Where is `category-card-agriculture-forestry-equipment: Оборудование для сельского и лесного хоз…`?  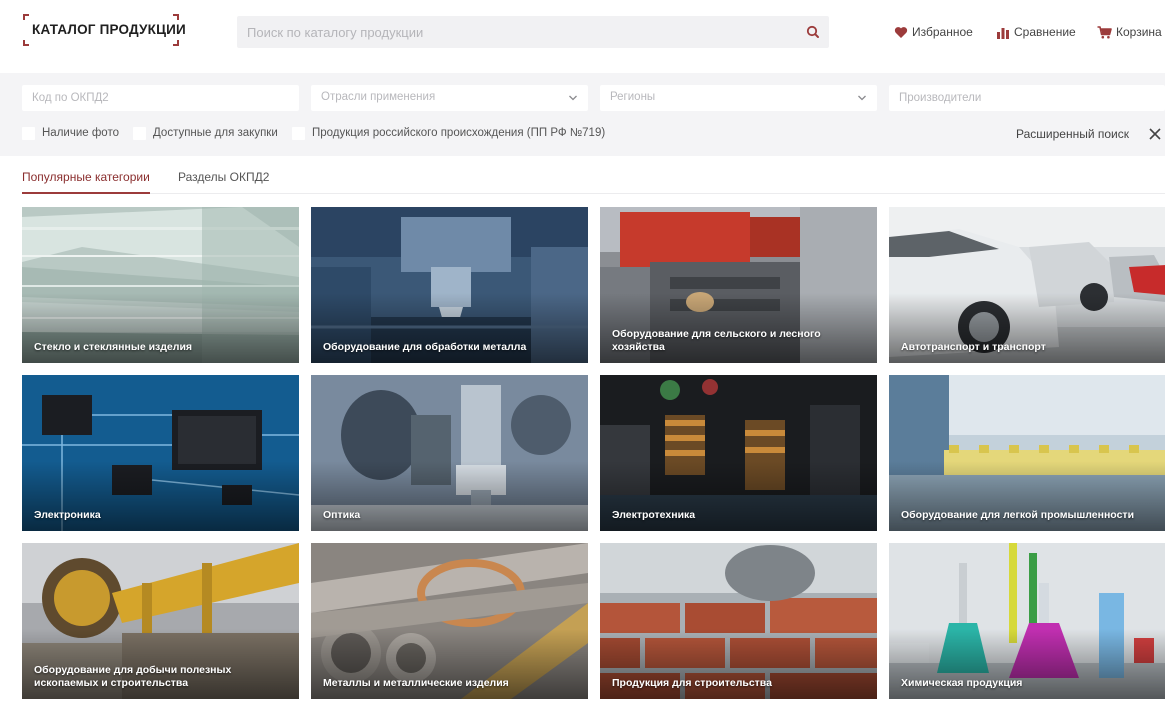
category-card-agriculture-forestry-equipment: Оборудование для сельского и лесного хоз… is located at coordinates (738, 285).